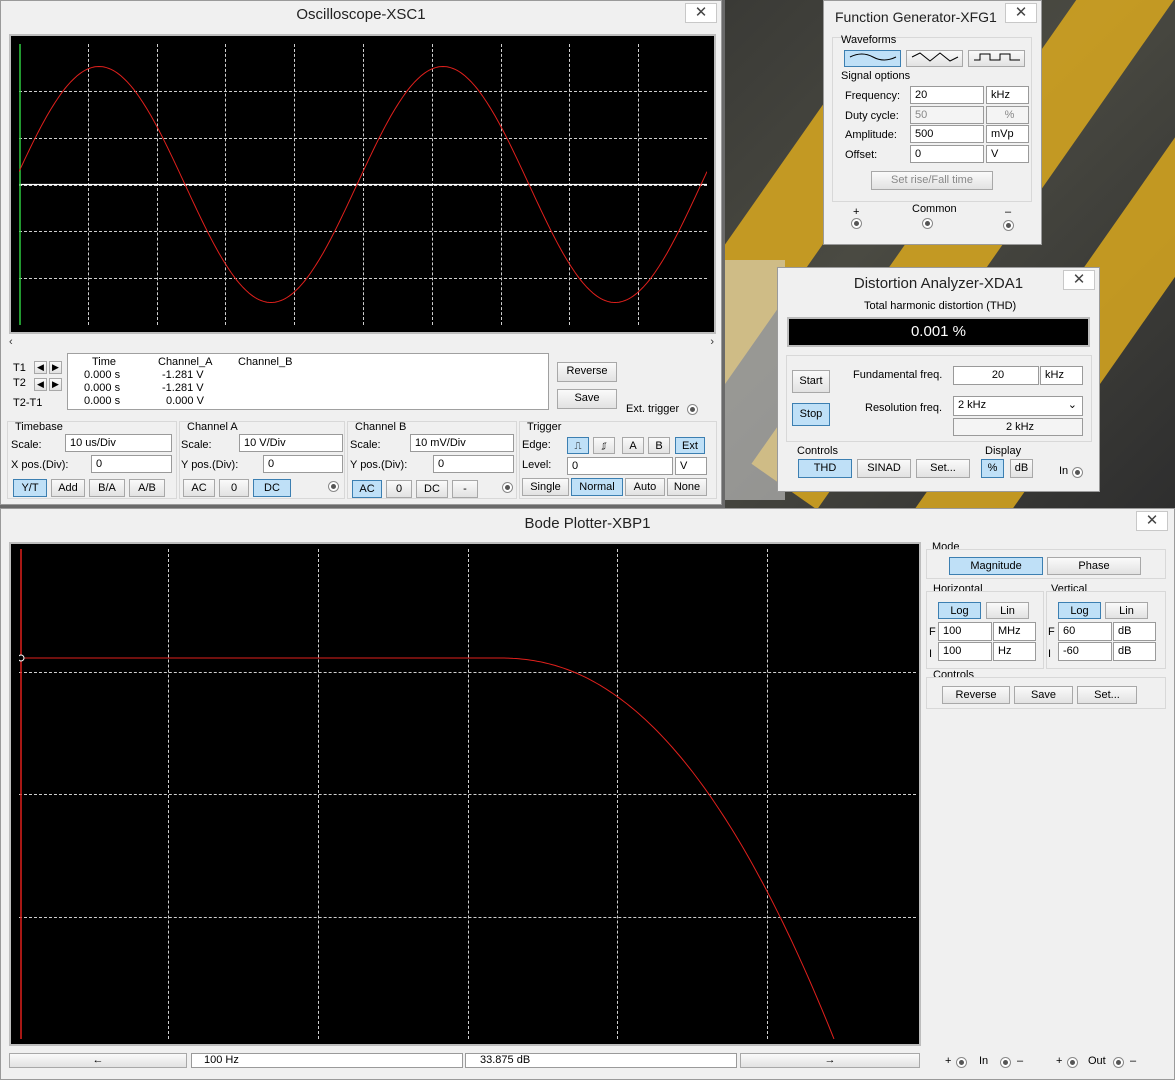 This screenshot has width=1175, height=1080. Describe the element at coordinates (830, 1060) in the screenshot. I see `bode-right-arrow-button: →` at that location.